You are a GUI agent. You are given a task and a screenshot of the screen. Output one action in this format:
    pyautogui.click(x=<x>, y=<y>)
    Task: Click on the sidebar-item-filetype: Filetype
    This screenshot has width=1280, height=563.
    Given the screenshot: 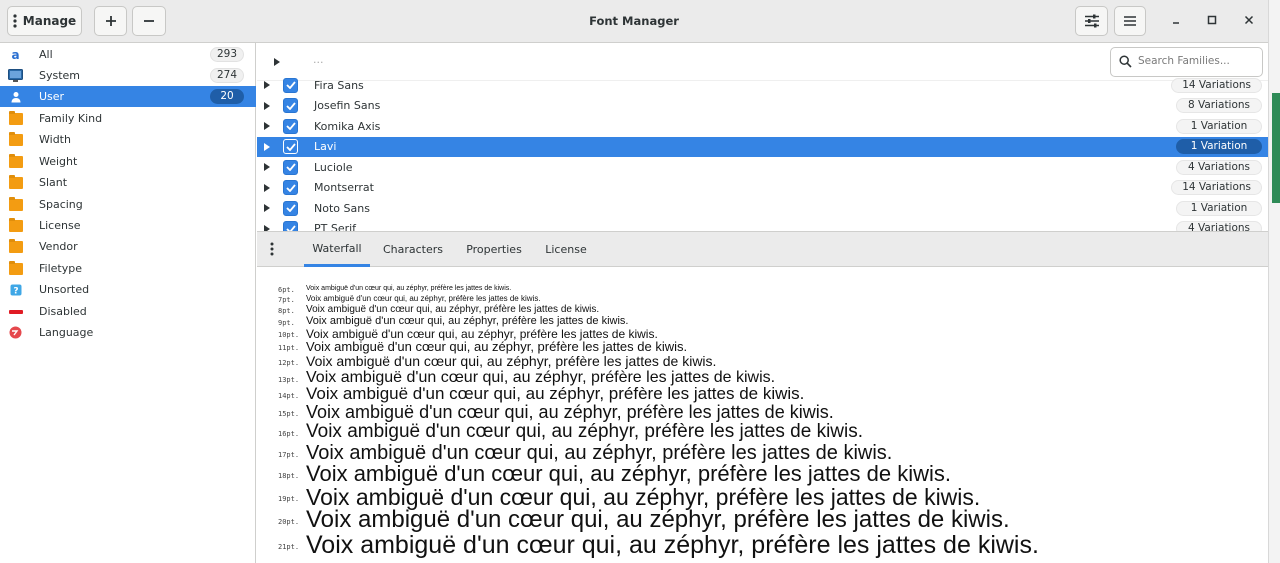 What is the action you would take?
    pyautogui.click(x=128, y=268)
    